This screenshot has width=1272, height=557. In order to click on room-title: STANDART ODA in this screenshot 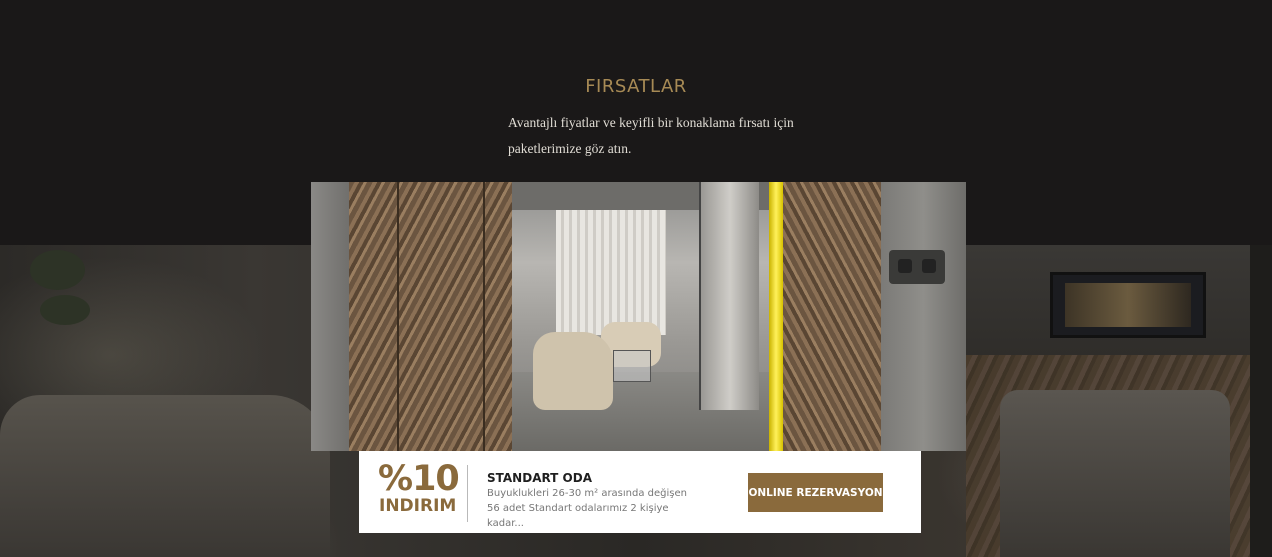, I will do `click(539, 478)`.